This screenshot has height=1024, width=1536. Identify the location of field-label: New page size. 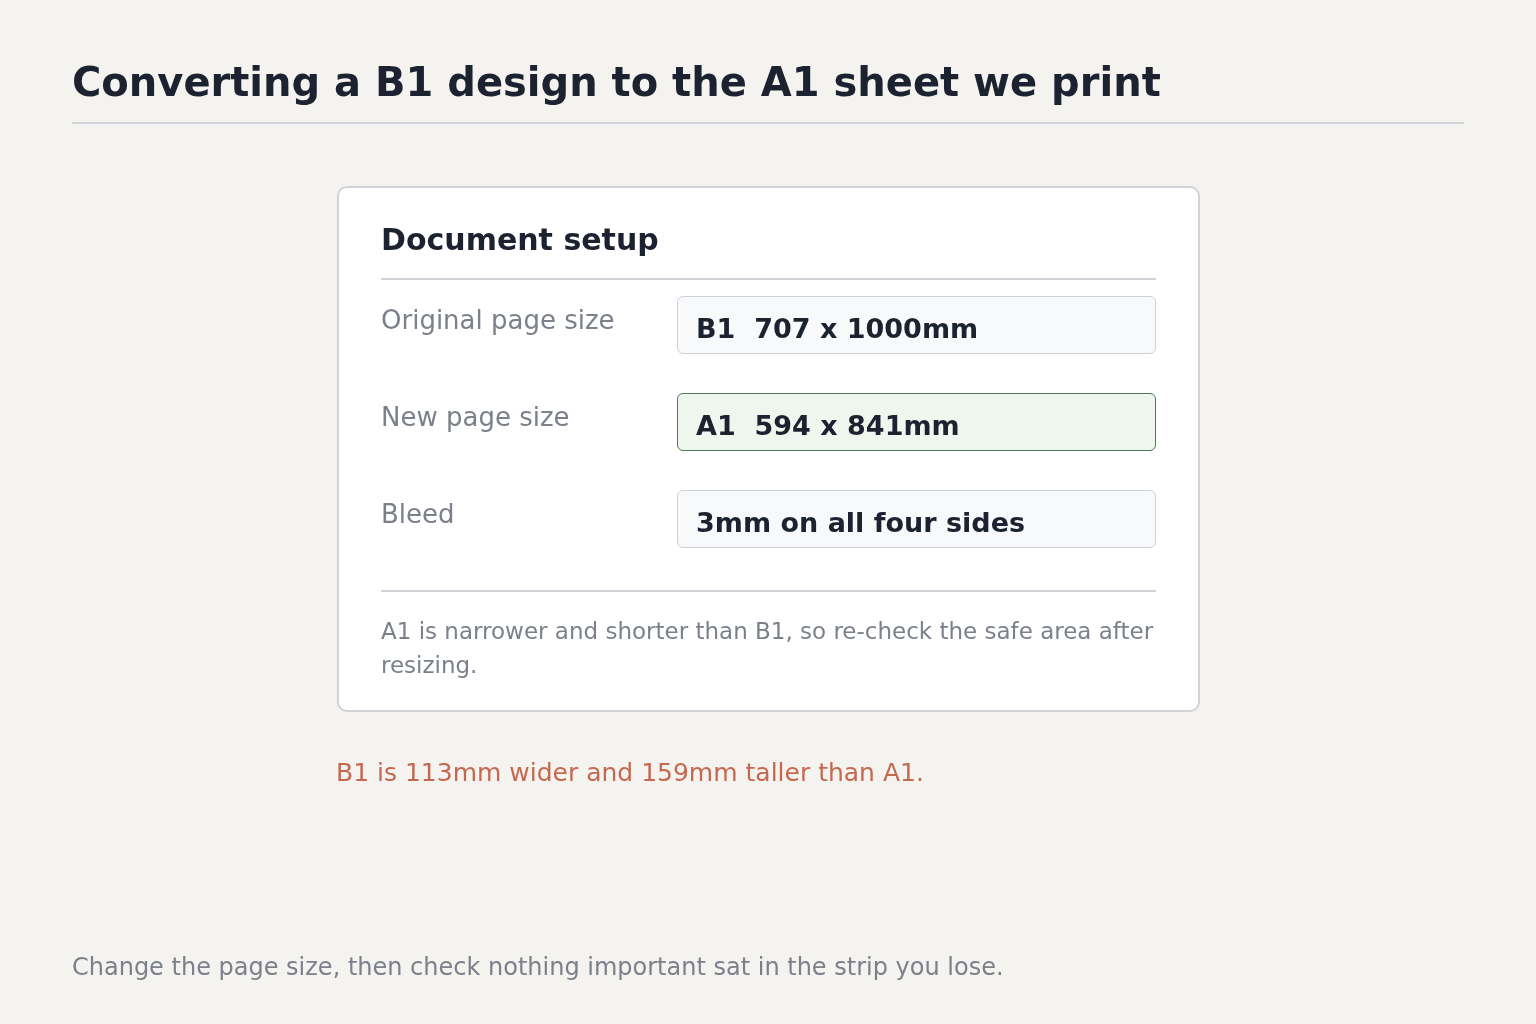
(476, 417).